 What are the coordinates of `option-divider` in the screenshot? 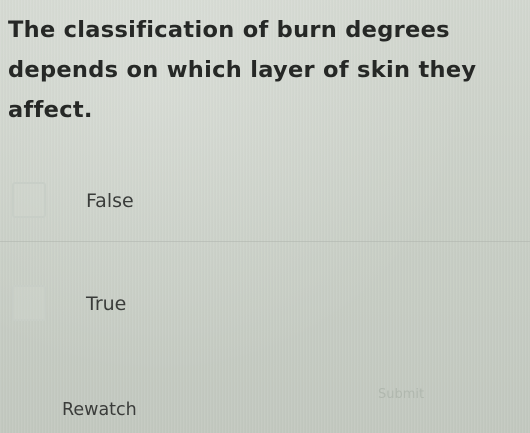 It's located at (265, 241).